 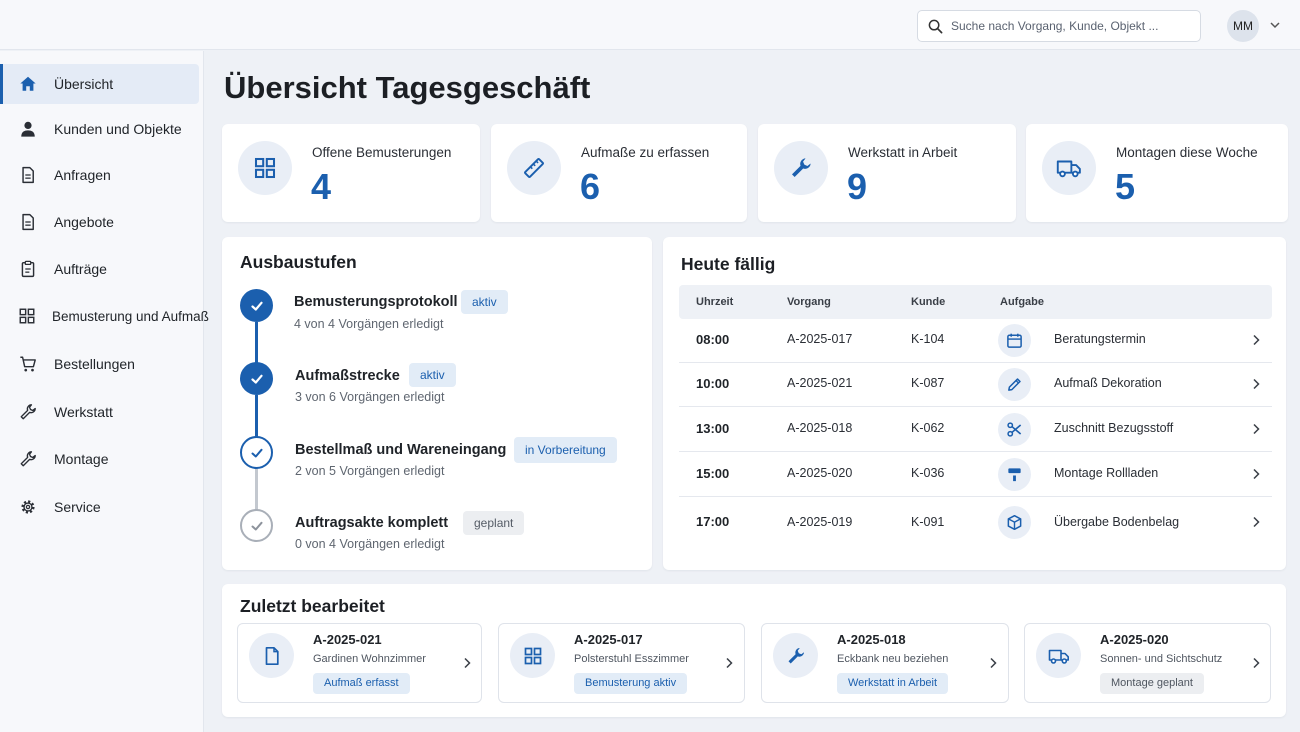 What do you see at coordinates (99, 222) in the screenshot?
I see `sidebar-item-angebote: Angebote` at bounding box center [99, 222].